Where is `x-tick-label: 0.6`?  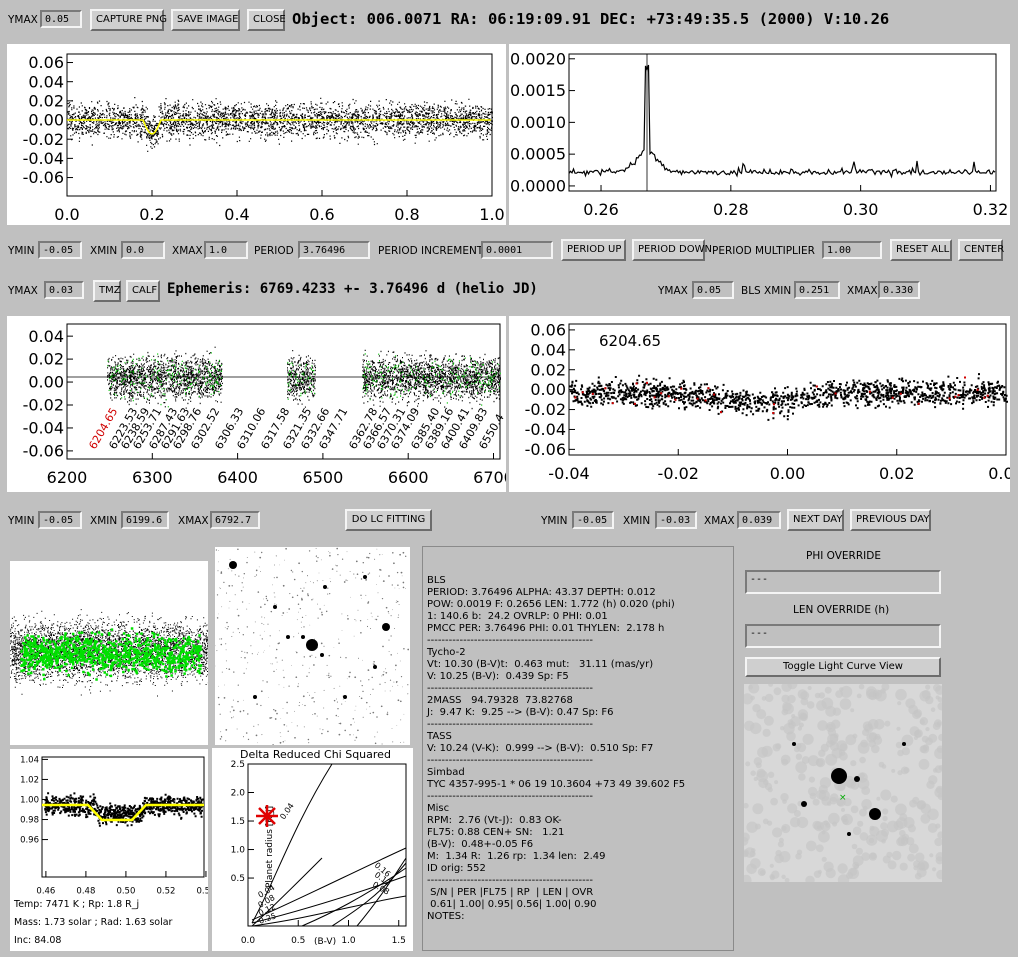 x-tick-label: 0.6 is located at coordinates (321, 214).